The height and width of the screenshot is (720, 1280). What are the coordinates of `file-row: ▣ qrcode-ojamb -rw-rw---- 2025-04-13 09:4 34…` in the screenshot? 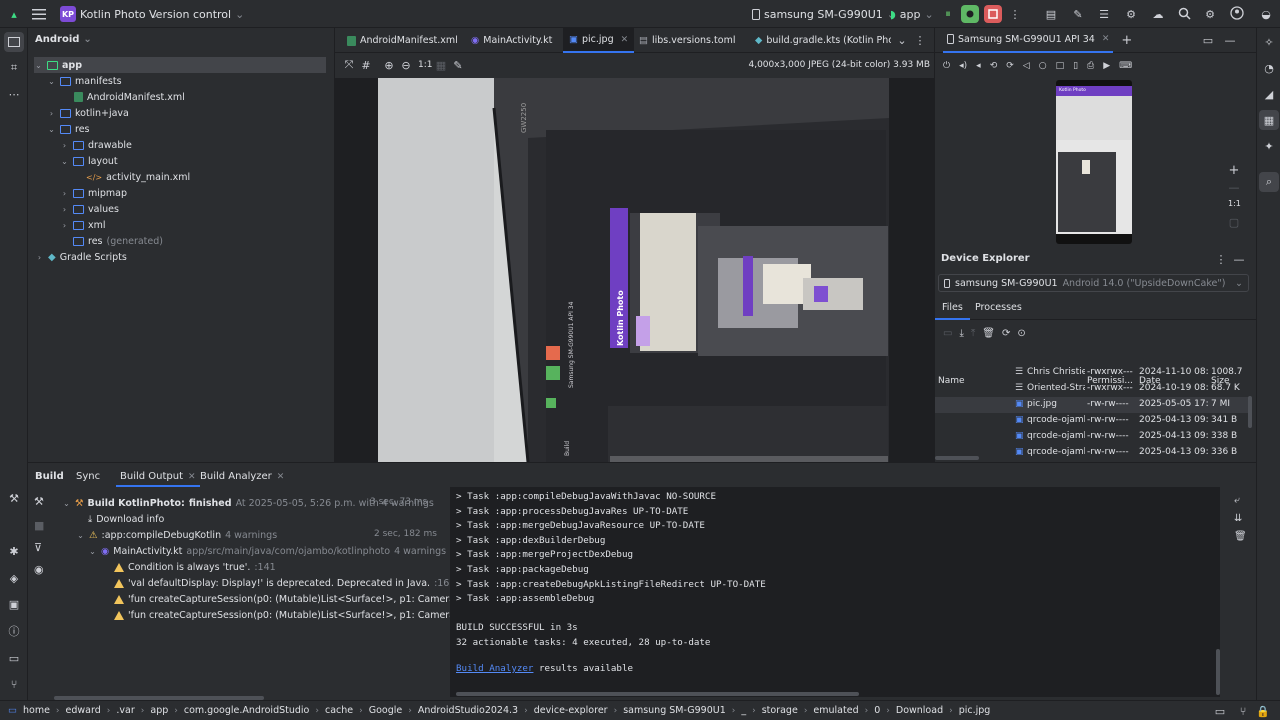 It's located at (1093, 421).